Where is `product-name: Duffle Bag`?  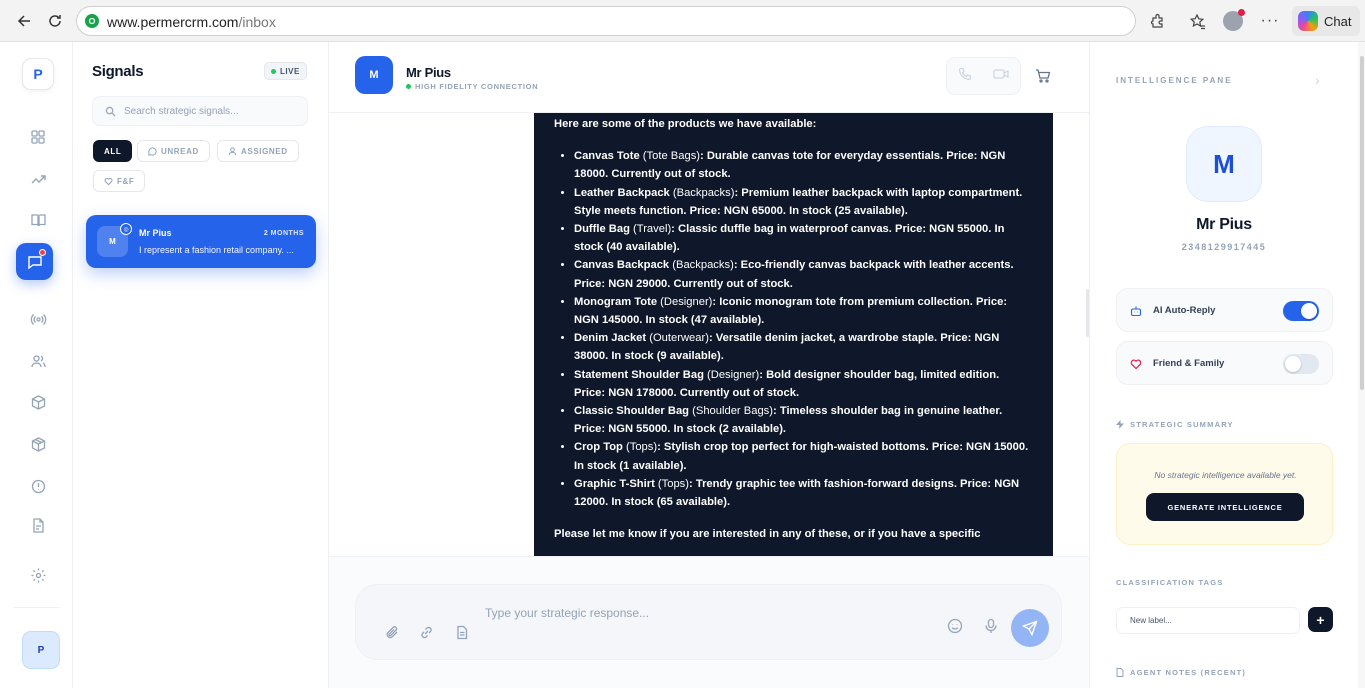 product-name: Duffle Bag is located at coordinates (602, 229).